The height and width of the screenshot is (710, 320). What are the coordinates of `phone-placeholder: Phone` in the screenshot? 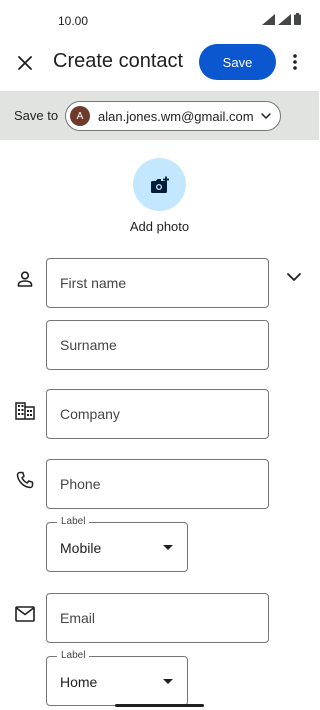 It's located at (80, 484).